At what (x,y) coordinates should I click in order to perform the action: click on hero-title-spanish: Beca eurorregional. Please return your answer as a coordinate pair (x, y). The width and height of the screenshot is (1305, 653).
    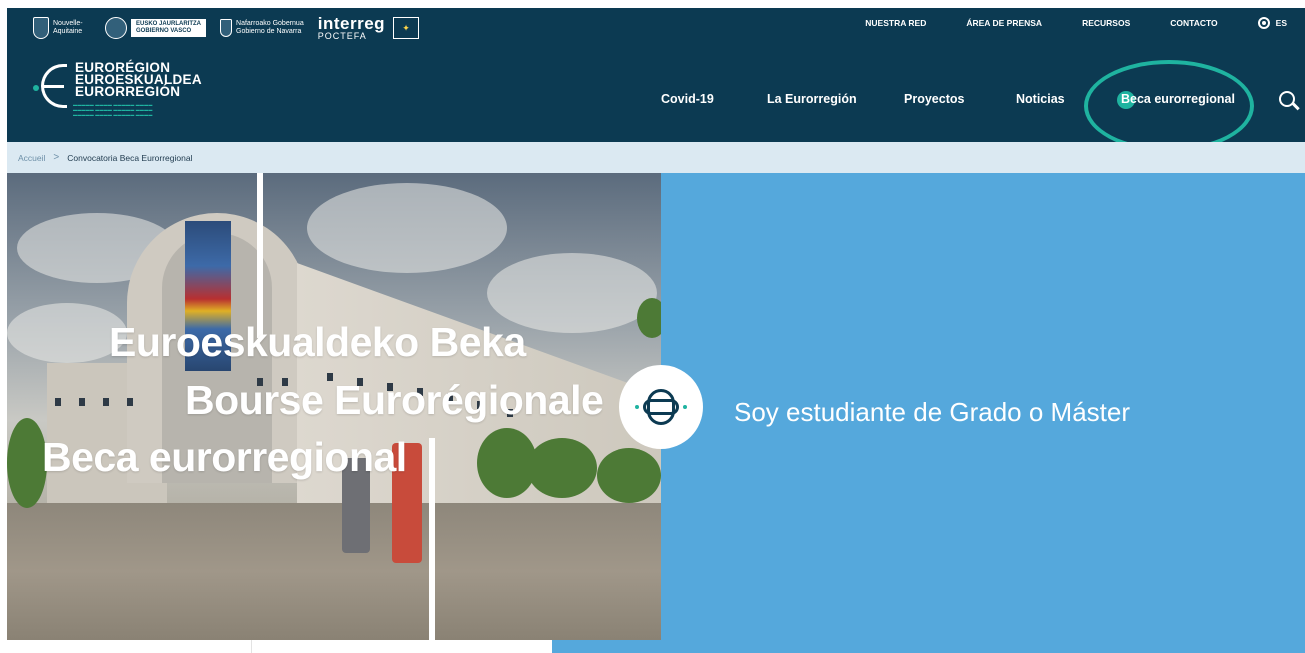
    Looking at the image, I should click on (224, 457).